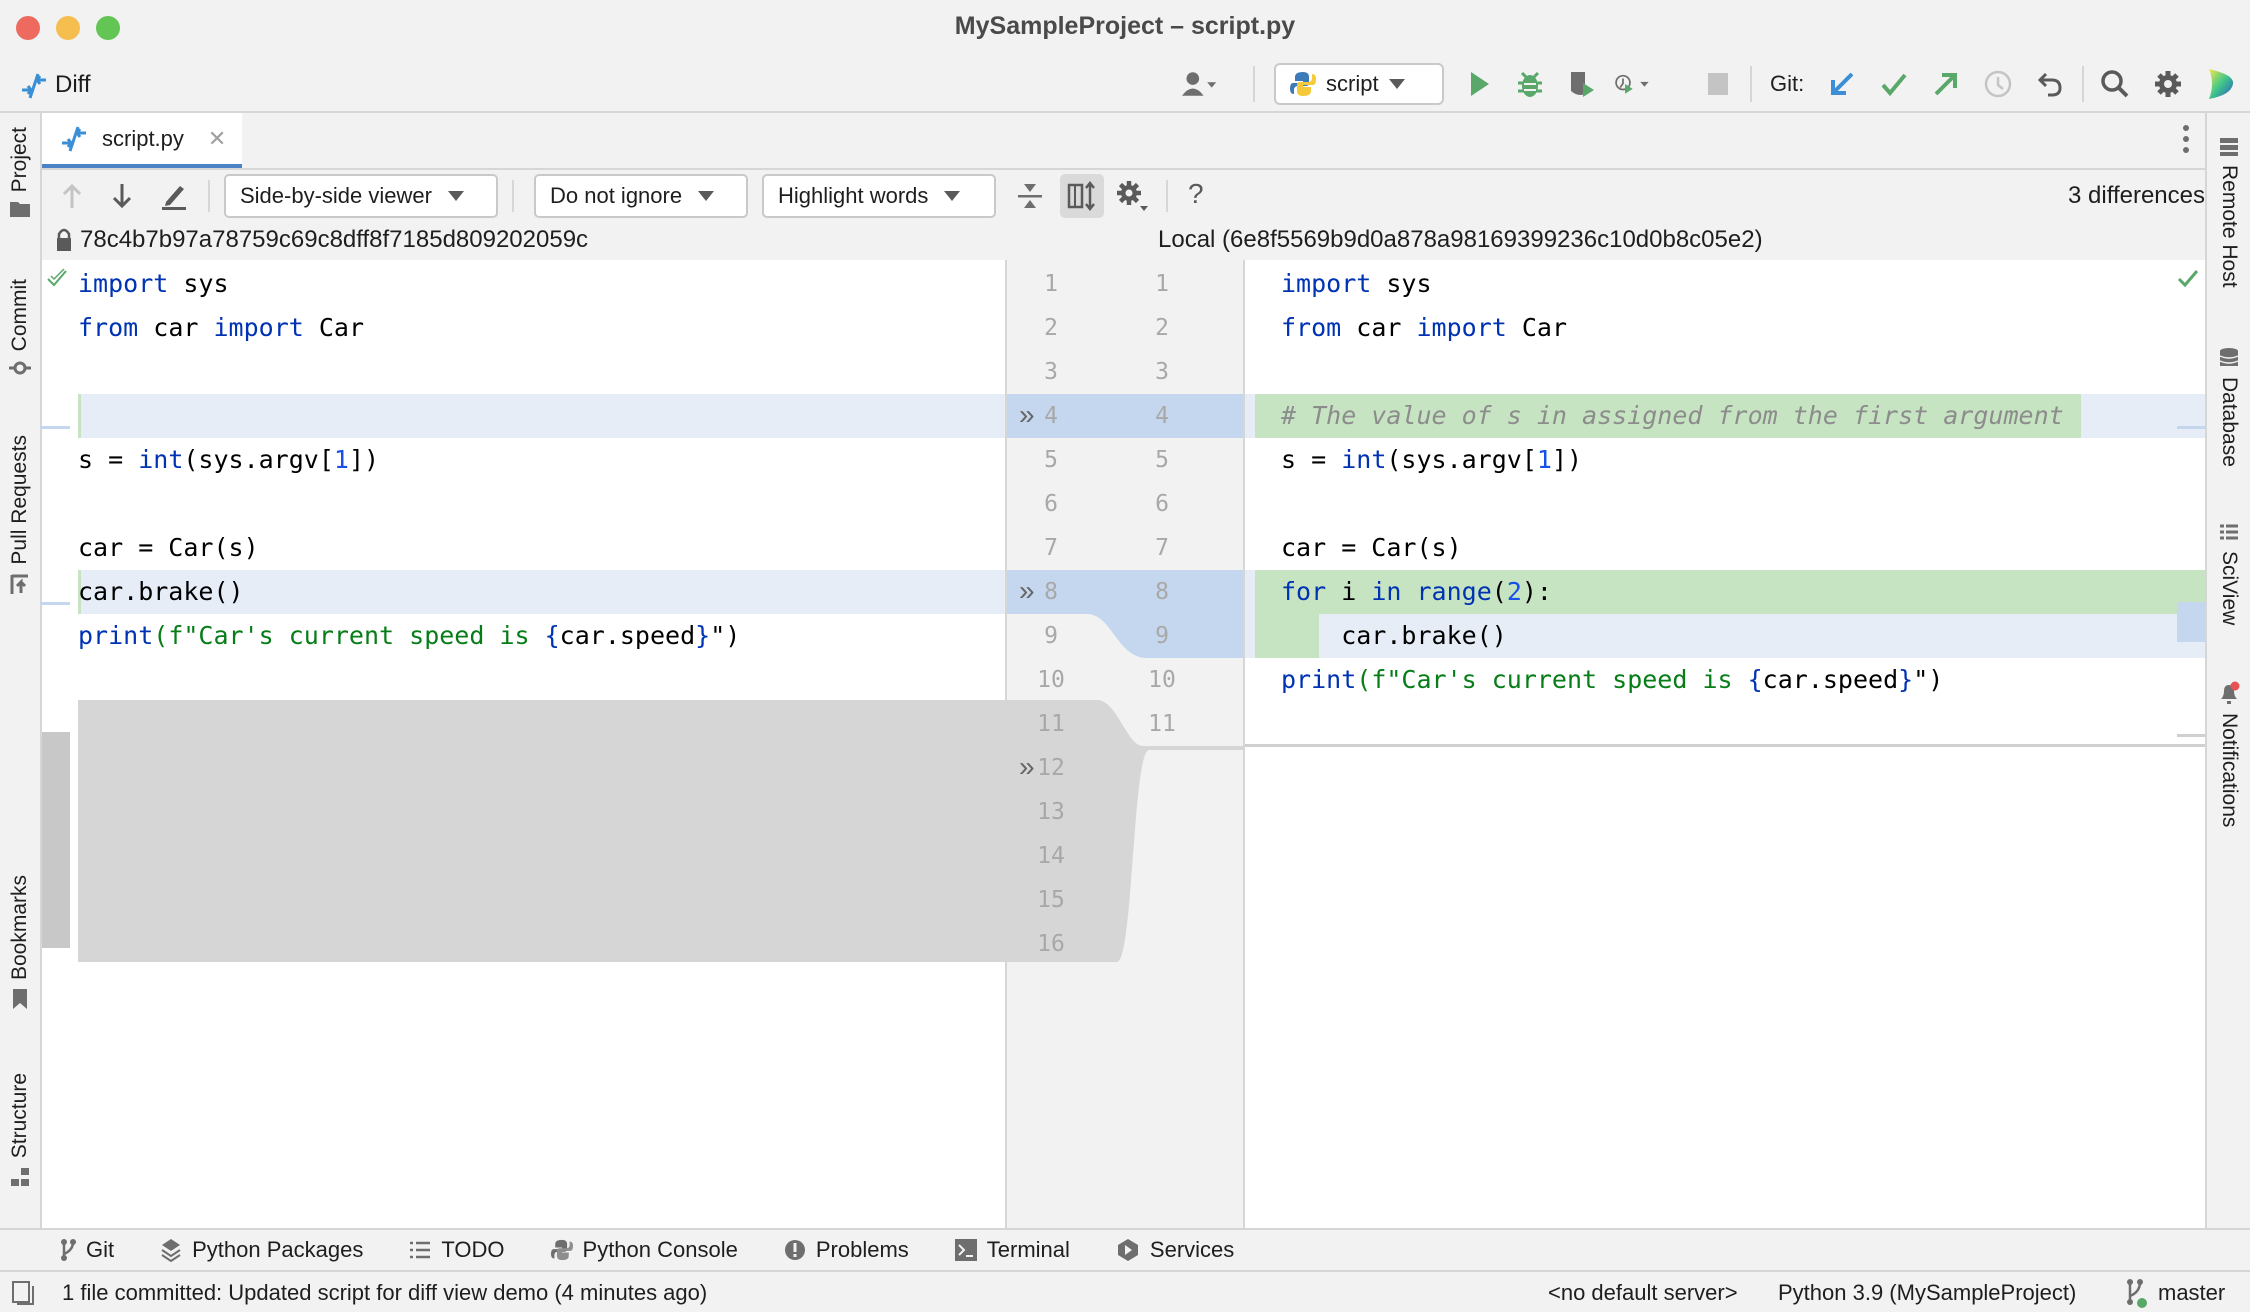 This screenshot has width=2250, height=1312. Describe the element at coordinates (1027, 416) in the screenshot. I see `apply-change-icon-1: »` at that location.